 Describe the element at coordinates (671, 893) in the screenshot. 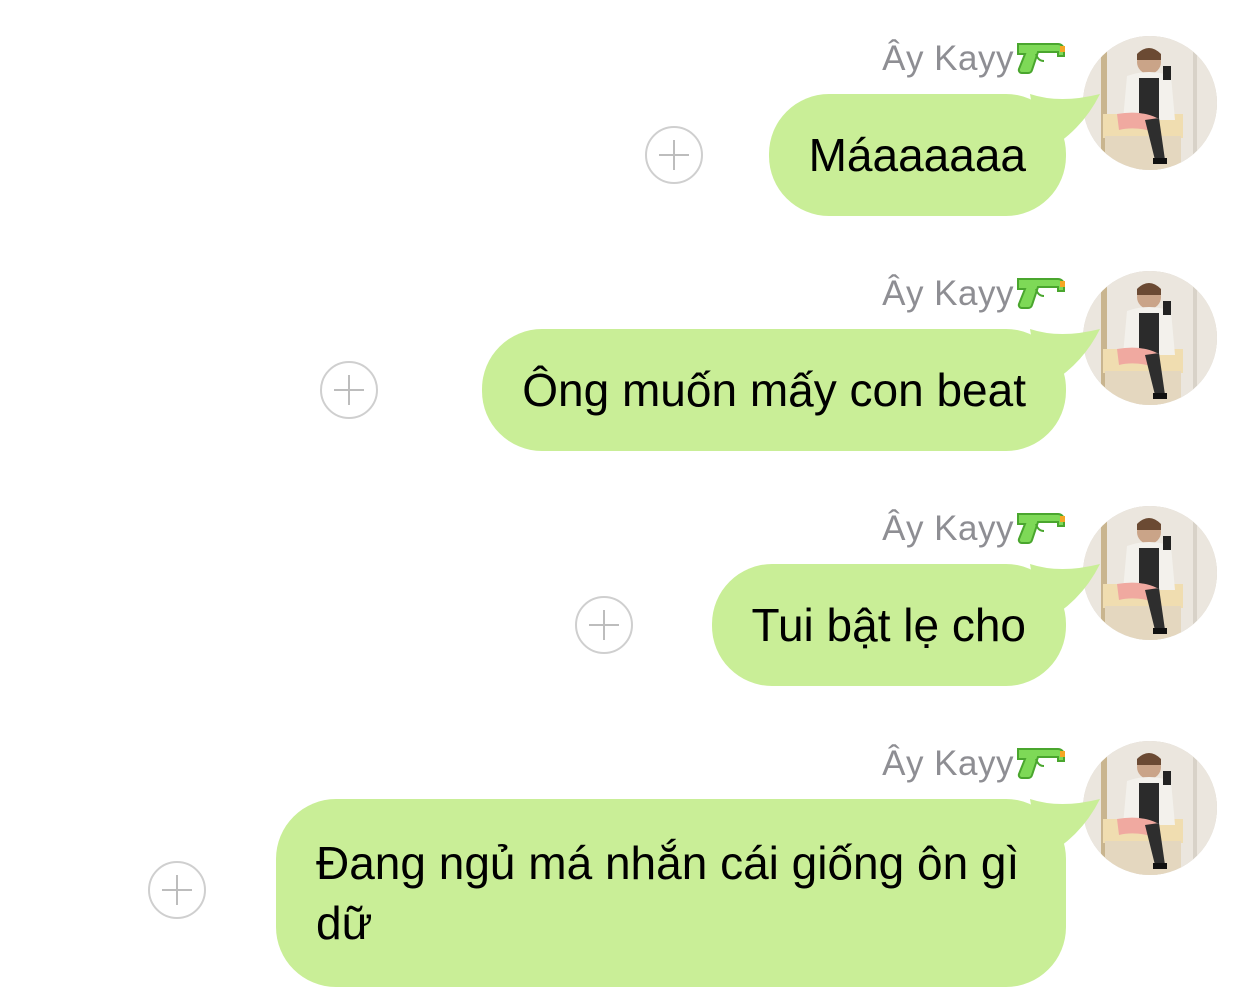

I see `message-bubble: Đang ngủ má nhắn cái giống ôn gì dữ` at that location.